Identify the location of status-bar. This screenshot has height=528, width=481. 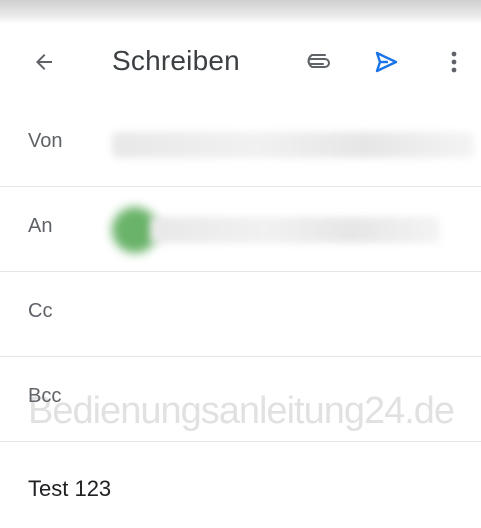
(240, 12).